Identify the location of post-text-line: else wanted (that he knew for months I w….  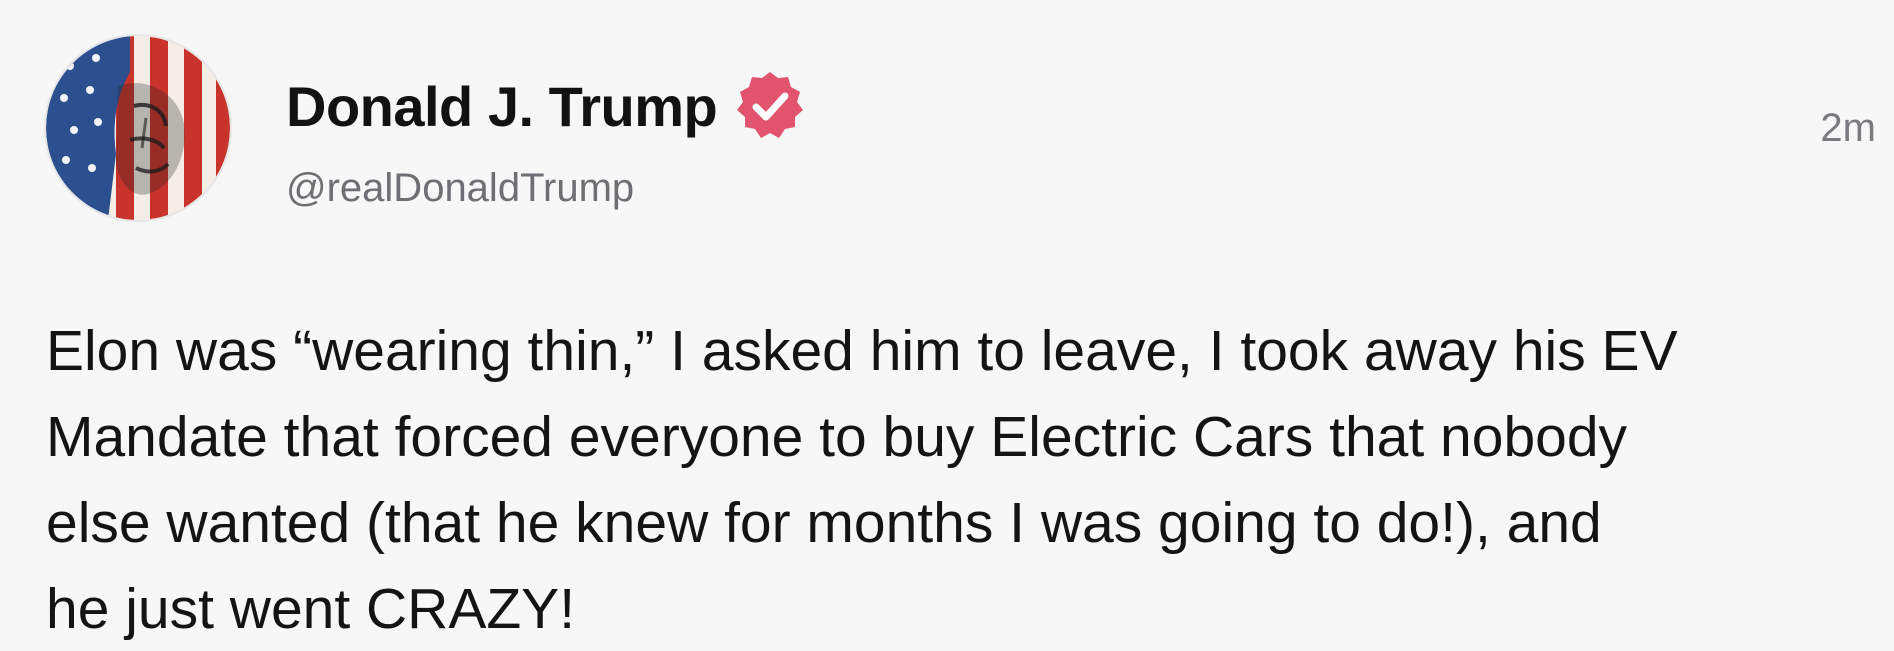
(824, 523).